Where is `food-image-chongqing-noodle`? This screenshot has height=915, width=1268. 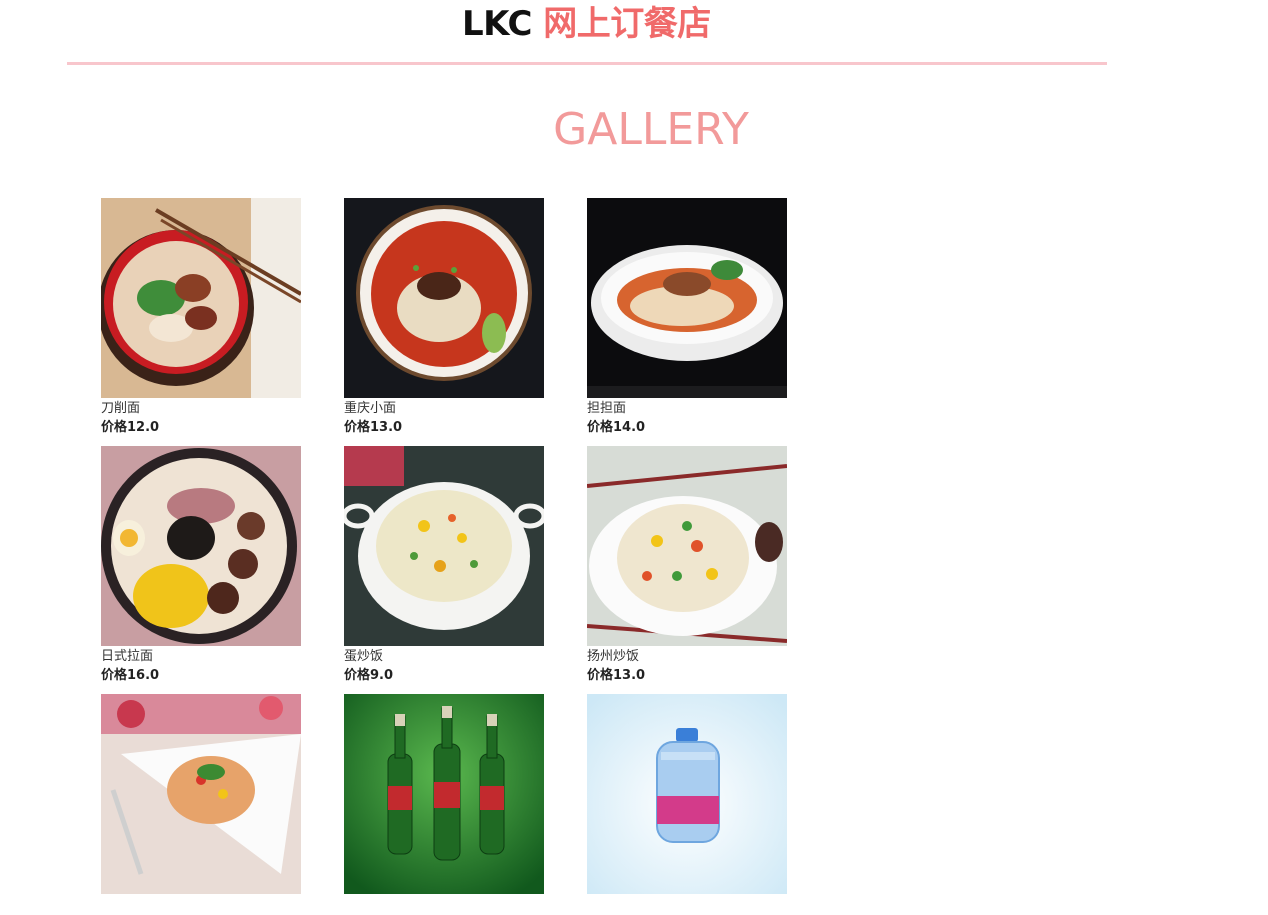
food-image-chongqing-noodle is located at coordinates (444, 298).